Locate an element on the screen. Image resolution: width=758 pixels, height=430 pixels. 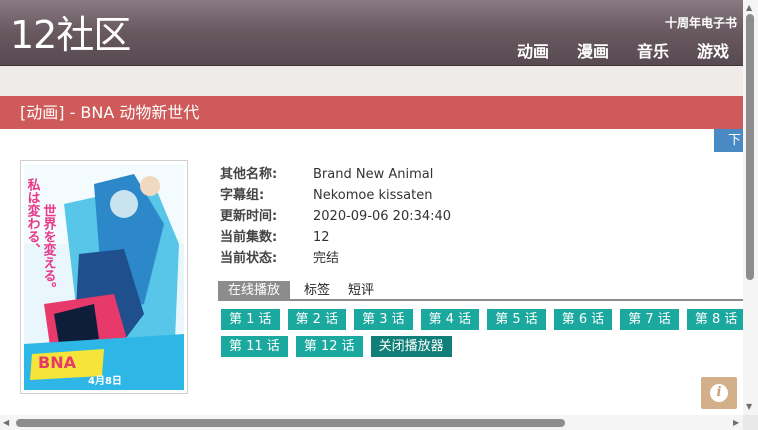
info-value: Nekomoe kissaten is located at coordinates (373, 195).